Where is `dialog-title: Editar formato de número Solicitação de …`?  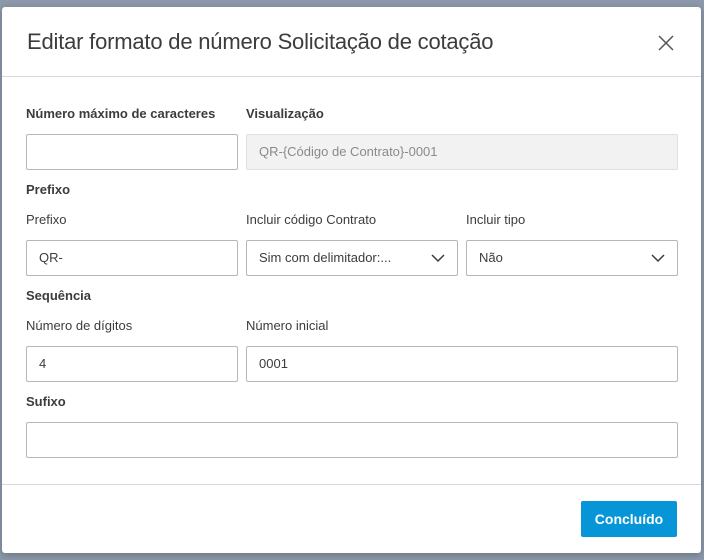
dialog-title: Editar formato de número Solicitação de … is located at coordinates (260, 41).